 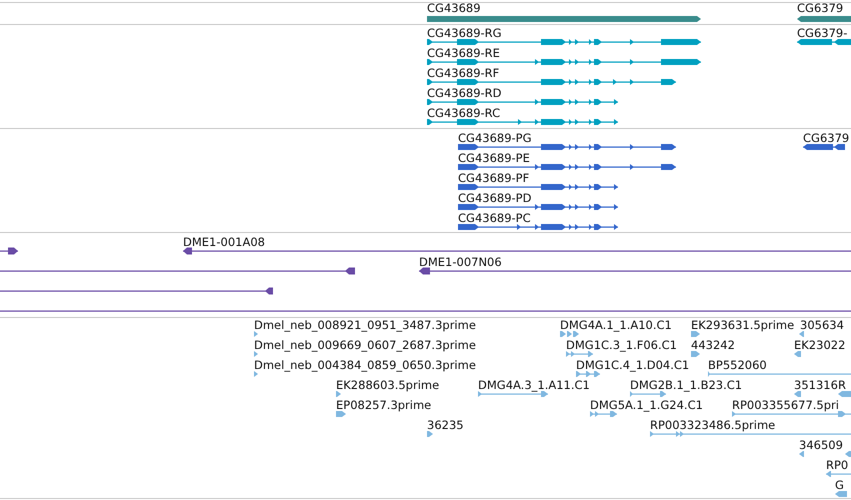 I want to click on feature-label: CG43689-PE, so click(x=494, y=158).